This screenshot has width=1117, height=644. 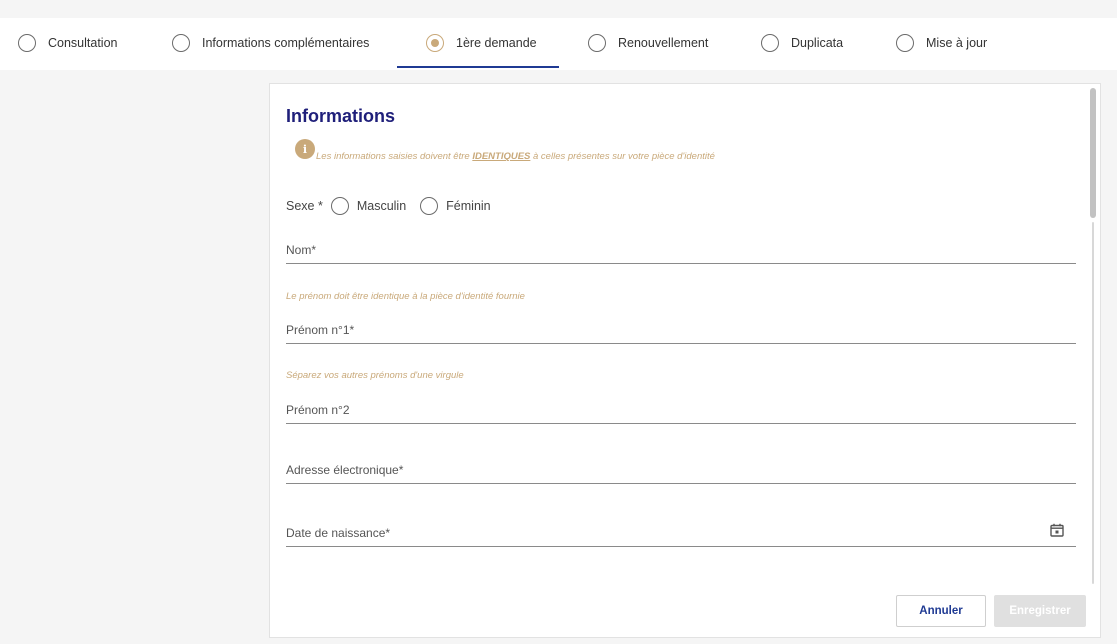 What do you see at coordinates (770, 43) in the screenshot?
I see `tab-duplicata-radio` at bounding box center [770, 43].